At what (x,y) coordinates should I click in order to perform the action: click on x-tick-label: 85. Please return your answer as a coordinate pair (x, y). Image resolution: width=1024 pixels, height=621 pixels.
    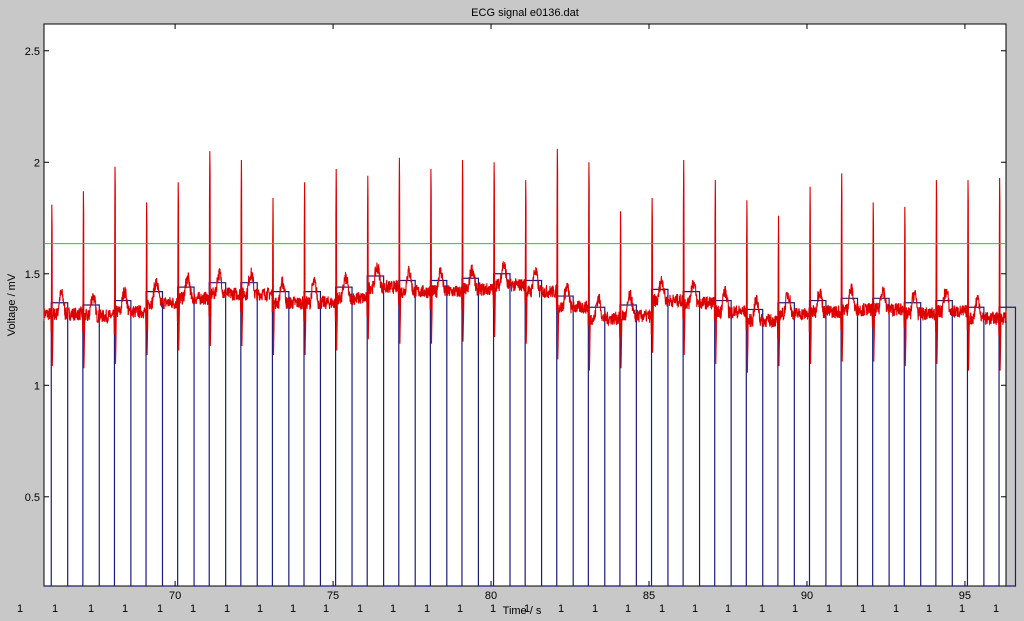
    Looking at the image, I should click on (649, 596).